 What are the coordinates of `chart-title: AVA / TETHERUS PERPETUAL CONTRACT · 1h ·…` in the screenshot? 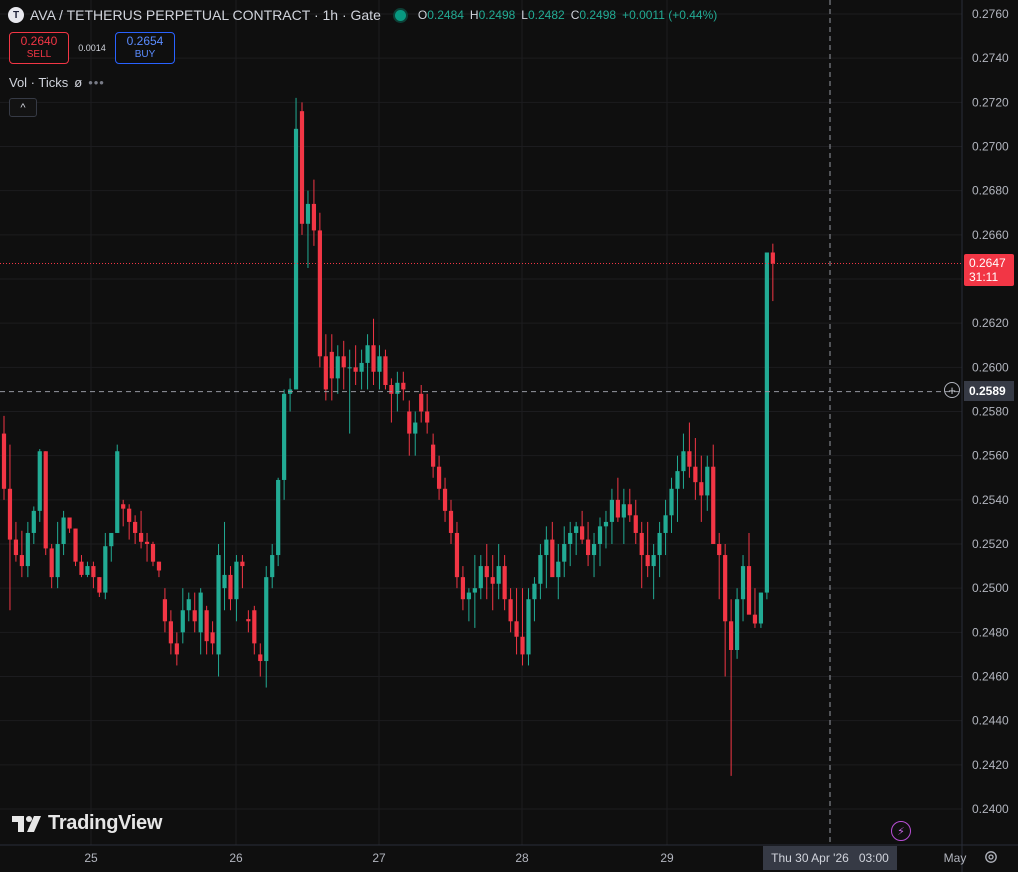 It's located at (205, 15).